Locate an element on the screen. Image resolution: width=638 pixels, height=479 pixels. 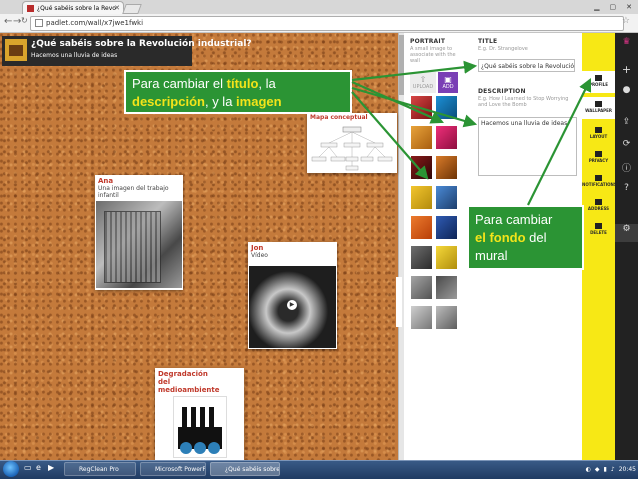
upload-button: ⇧ UPLOAD is located at coordinates (423, 82).